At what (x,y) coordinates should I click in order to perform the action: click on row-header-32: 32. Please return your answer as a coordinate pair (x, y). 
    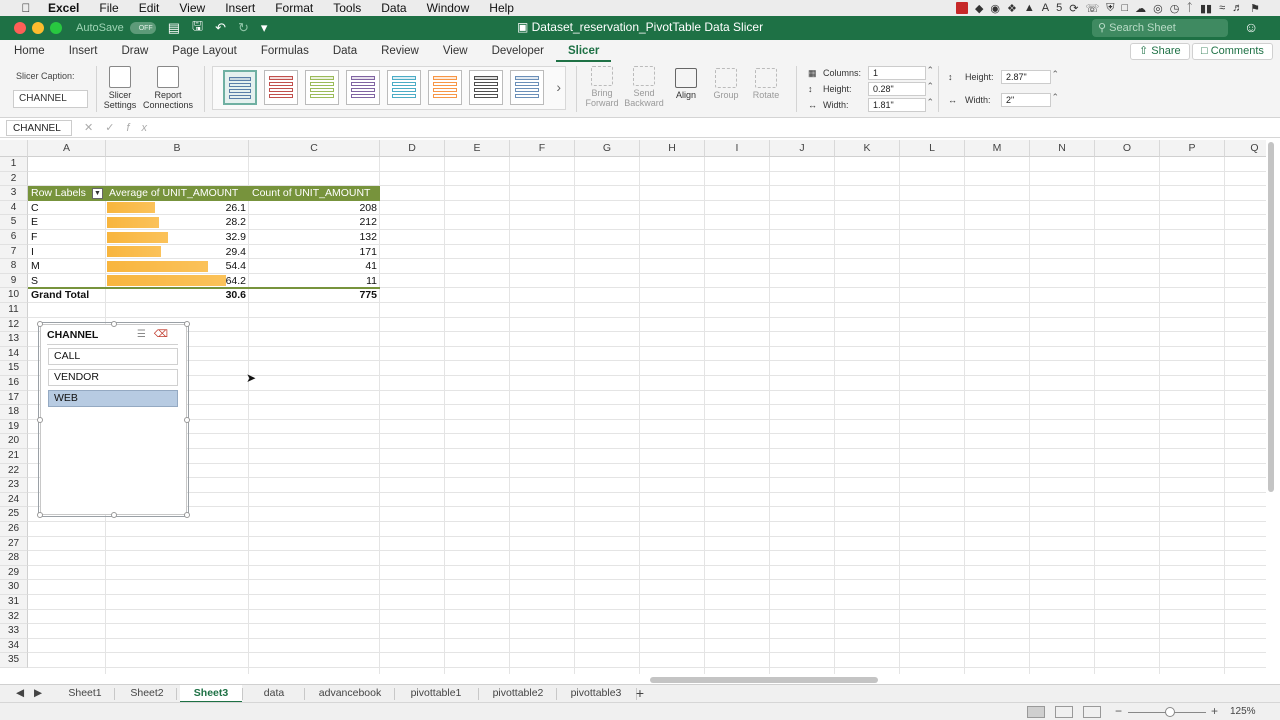
    Looking at the image, I should click on (14, 617).